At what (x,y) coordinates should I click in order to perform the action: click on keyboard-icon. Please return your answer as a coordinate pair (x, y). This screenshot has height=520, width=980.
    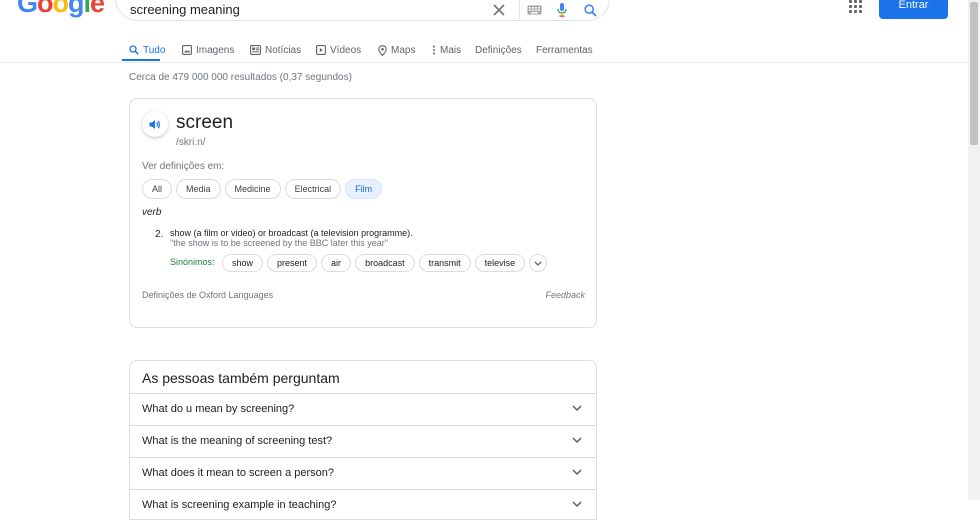
    Looking at the image, I should click on (534, 10).